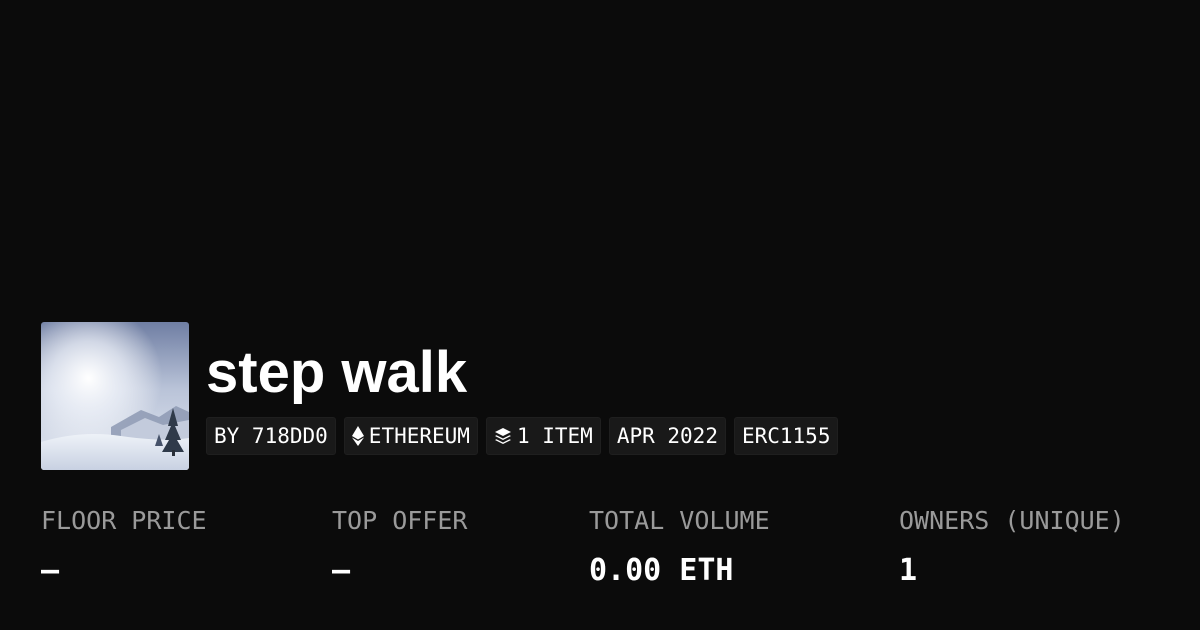 The image size is (1200, 630). I want to click on stat-total-volume-label: TOTAL VOLUME, so click(679, 520).